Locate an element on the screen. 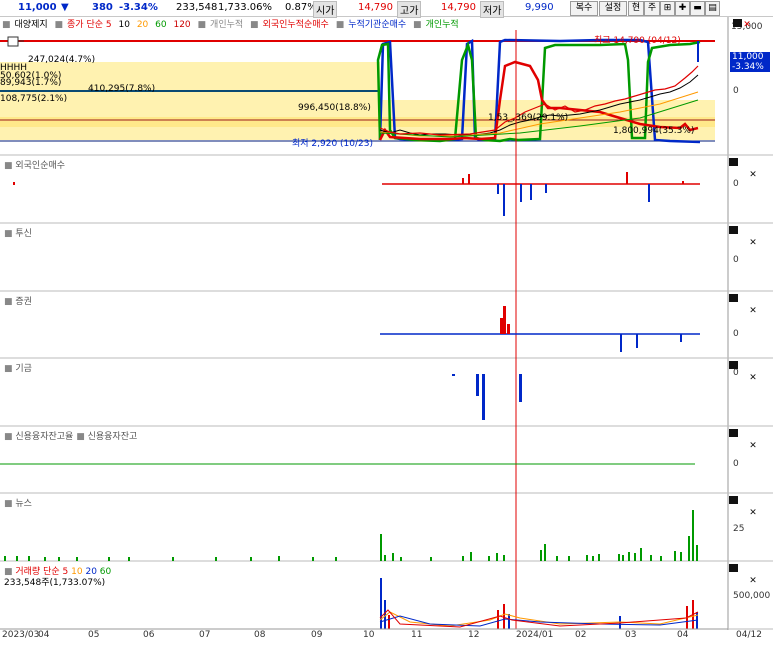 Image resolution: width=773 pixels, height=645 pixels. volume-profile-label: 108,775(2.1%) is located at coordinates (34, 99).